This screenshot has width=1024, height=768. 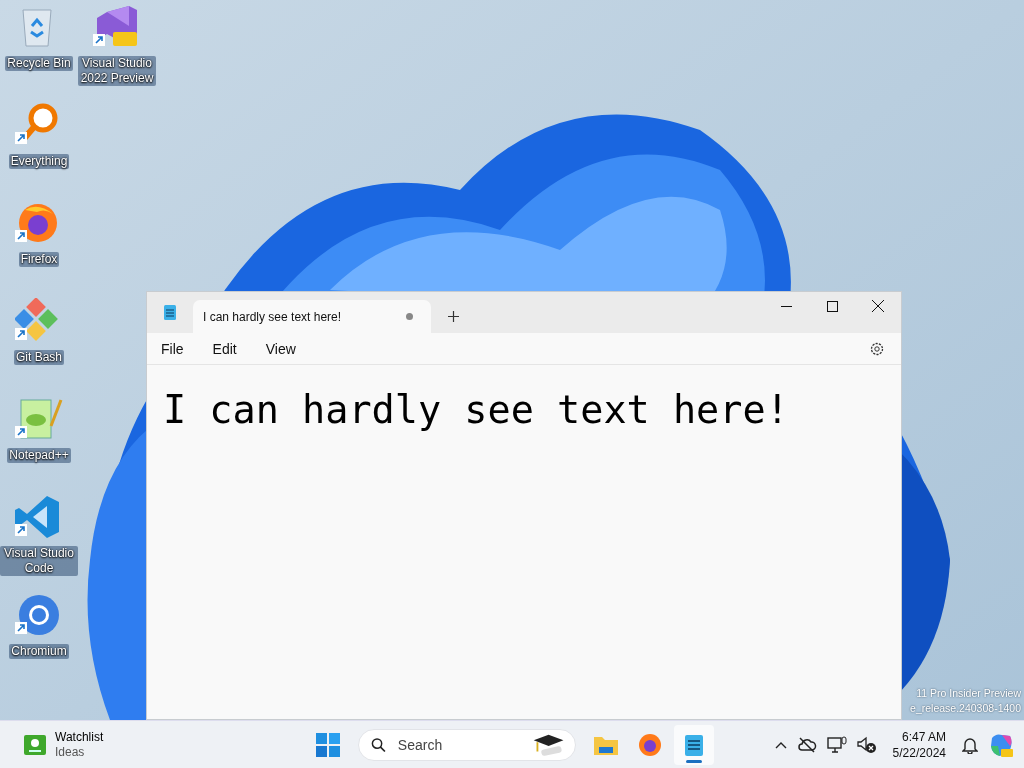 I want to click on desktop-shortcut: Notepad++, so click(x=39, y=445).